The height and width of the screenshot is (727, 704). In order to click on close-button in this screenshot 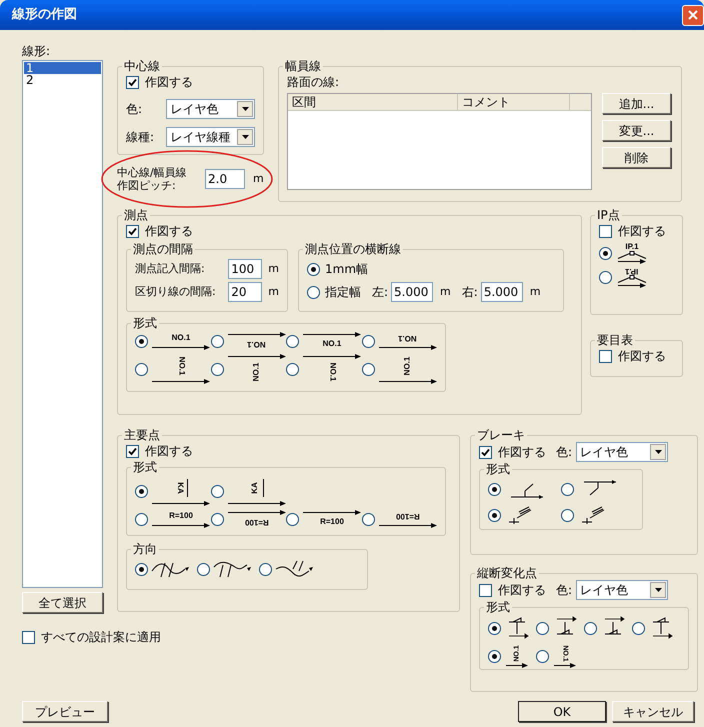, I will do `click(693, 15)`.